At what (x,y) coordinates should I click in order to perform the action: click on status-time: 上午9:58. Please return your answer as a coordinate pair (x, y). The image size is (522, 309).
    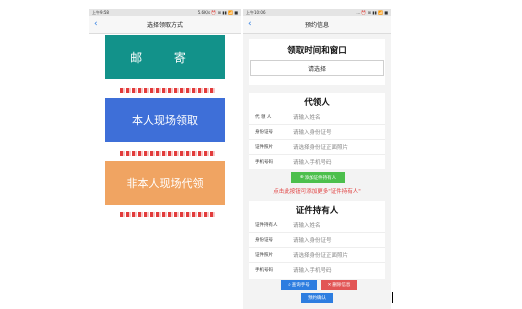
    Looking at the image, I should click on (100, 12).